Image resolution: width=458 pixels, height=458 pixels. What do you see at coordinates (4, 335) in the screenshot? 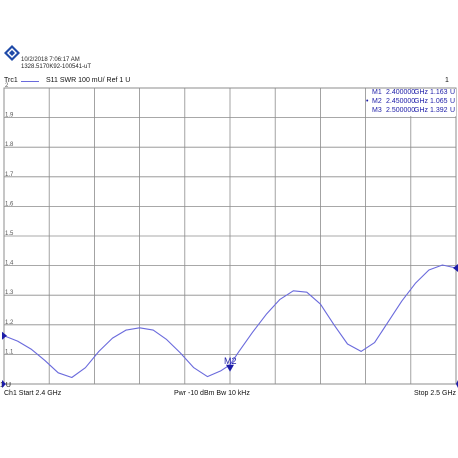
I see `marker-m1-symbol` at bounding box center [4, 335].